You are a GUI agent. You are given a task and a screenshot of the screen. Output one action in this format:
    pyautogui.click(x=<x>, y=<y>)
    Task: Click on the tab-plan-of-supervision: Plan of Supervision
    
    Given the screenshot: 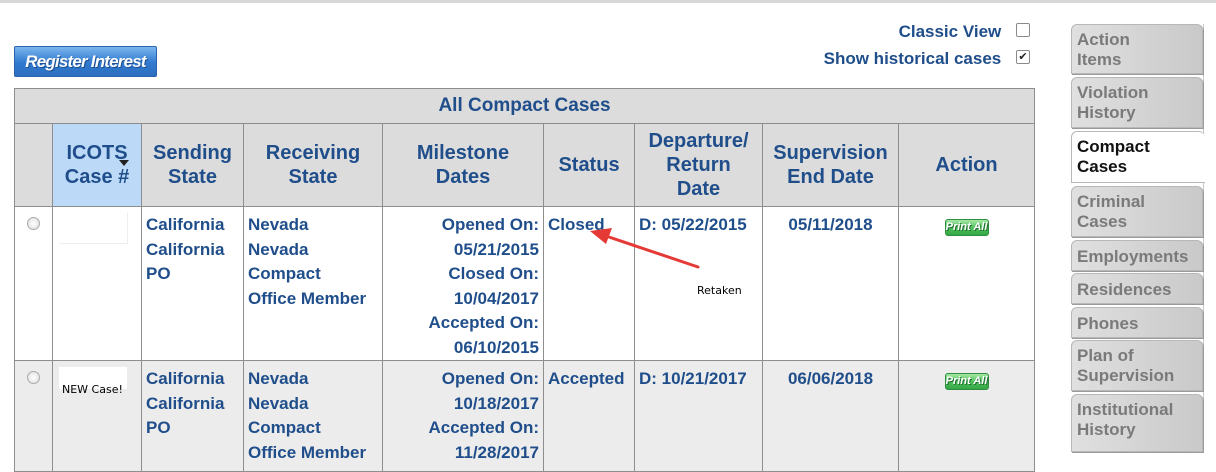 What is the action you would take?
    pyautogui.click(x=1137, y=365)
    